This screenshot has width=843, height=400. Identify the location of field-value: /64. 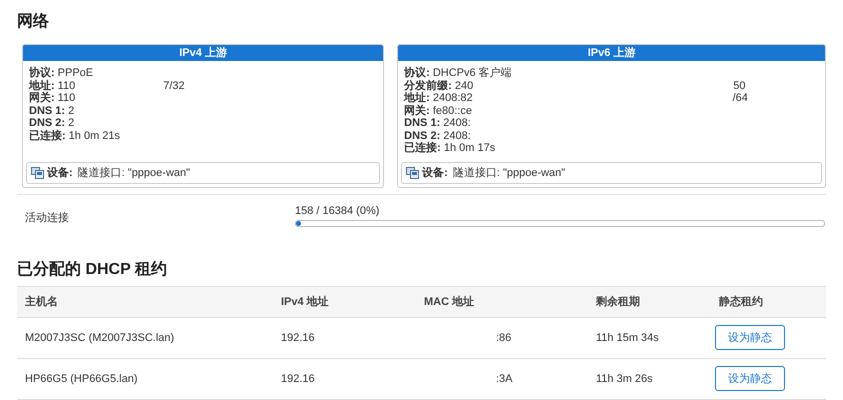
(740, 98).